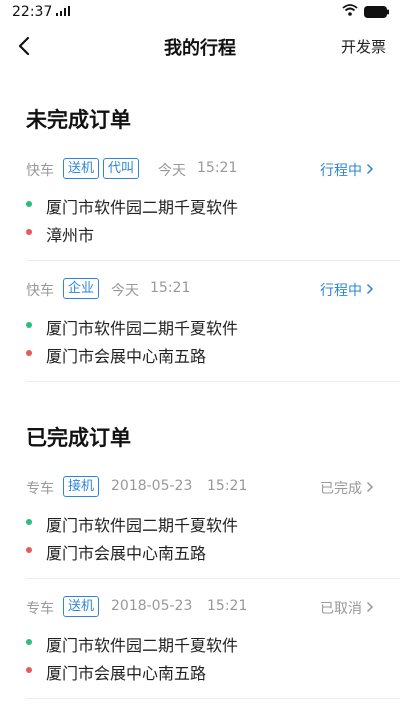  What do you see at coordinates (78, 120) in the screenshot?
I see `pending-orders-title: 未完成订单` at bounding box center [78, 120].